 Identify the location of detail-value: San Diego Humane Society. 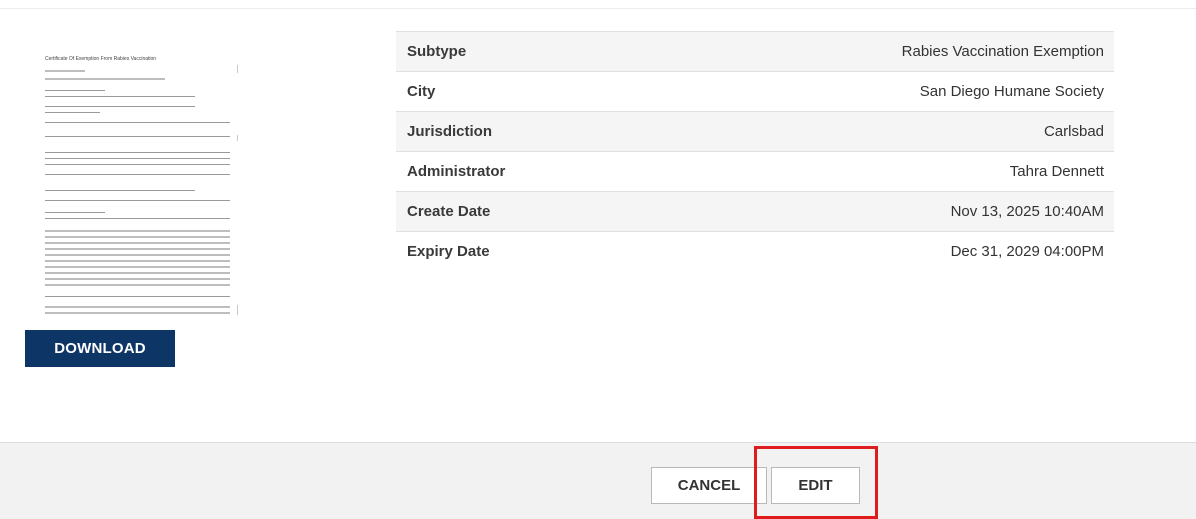
(1011, 91).